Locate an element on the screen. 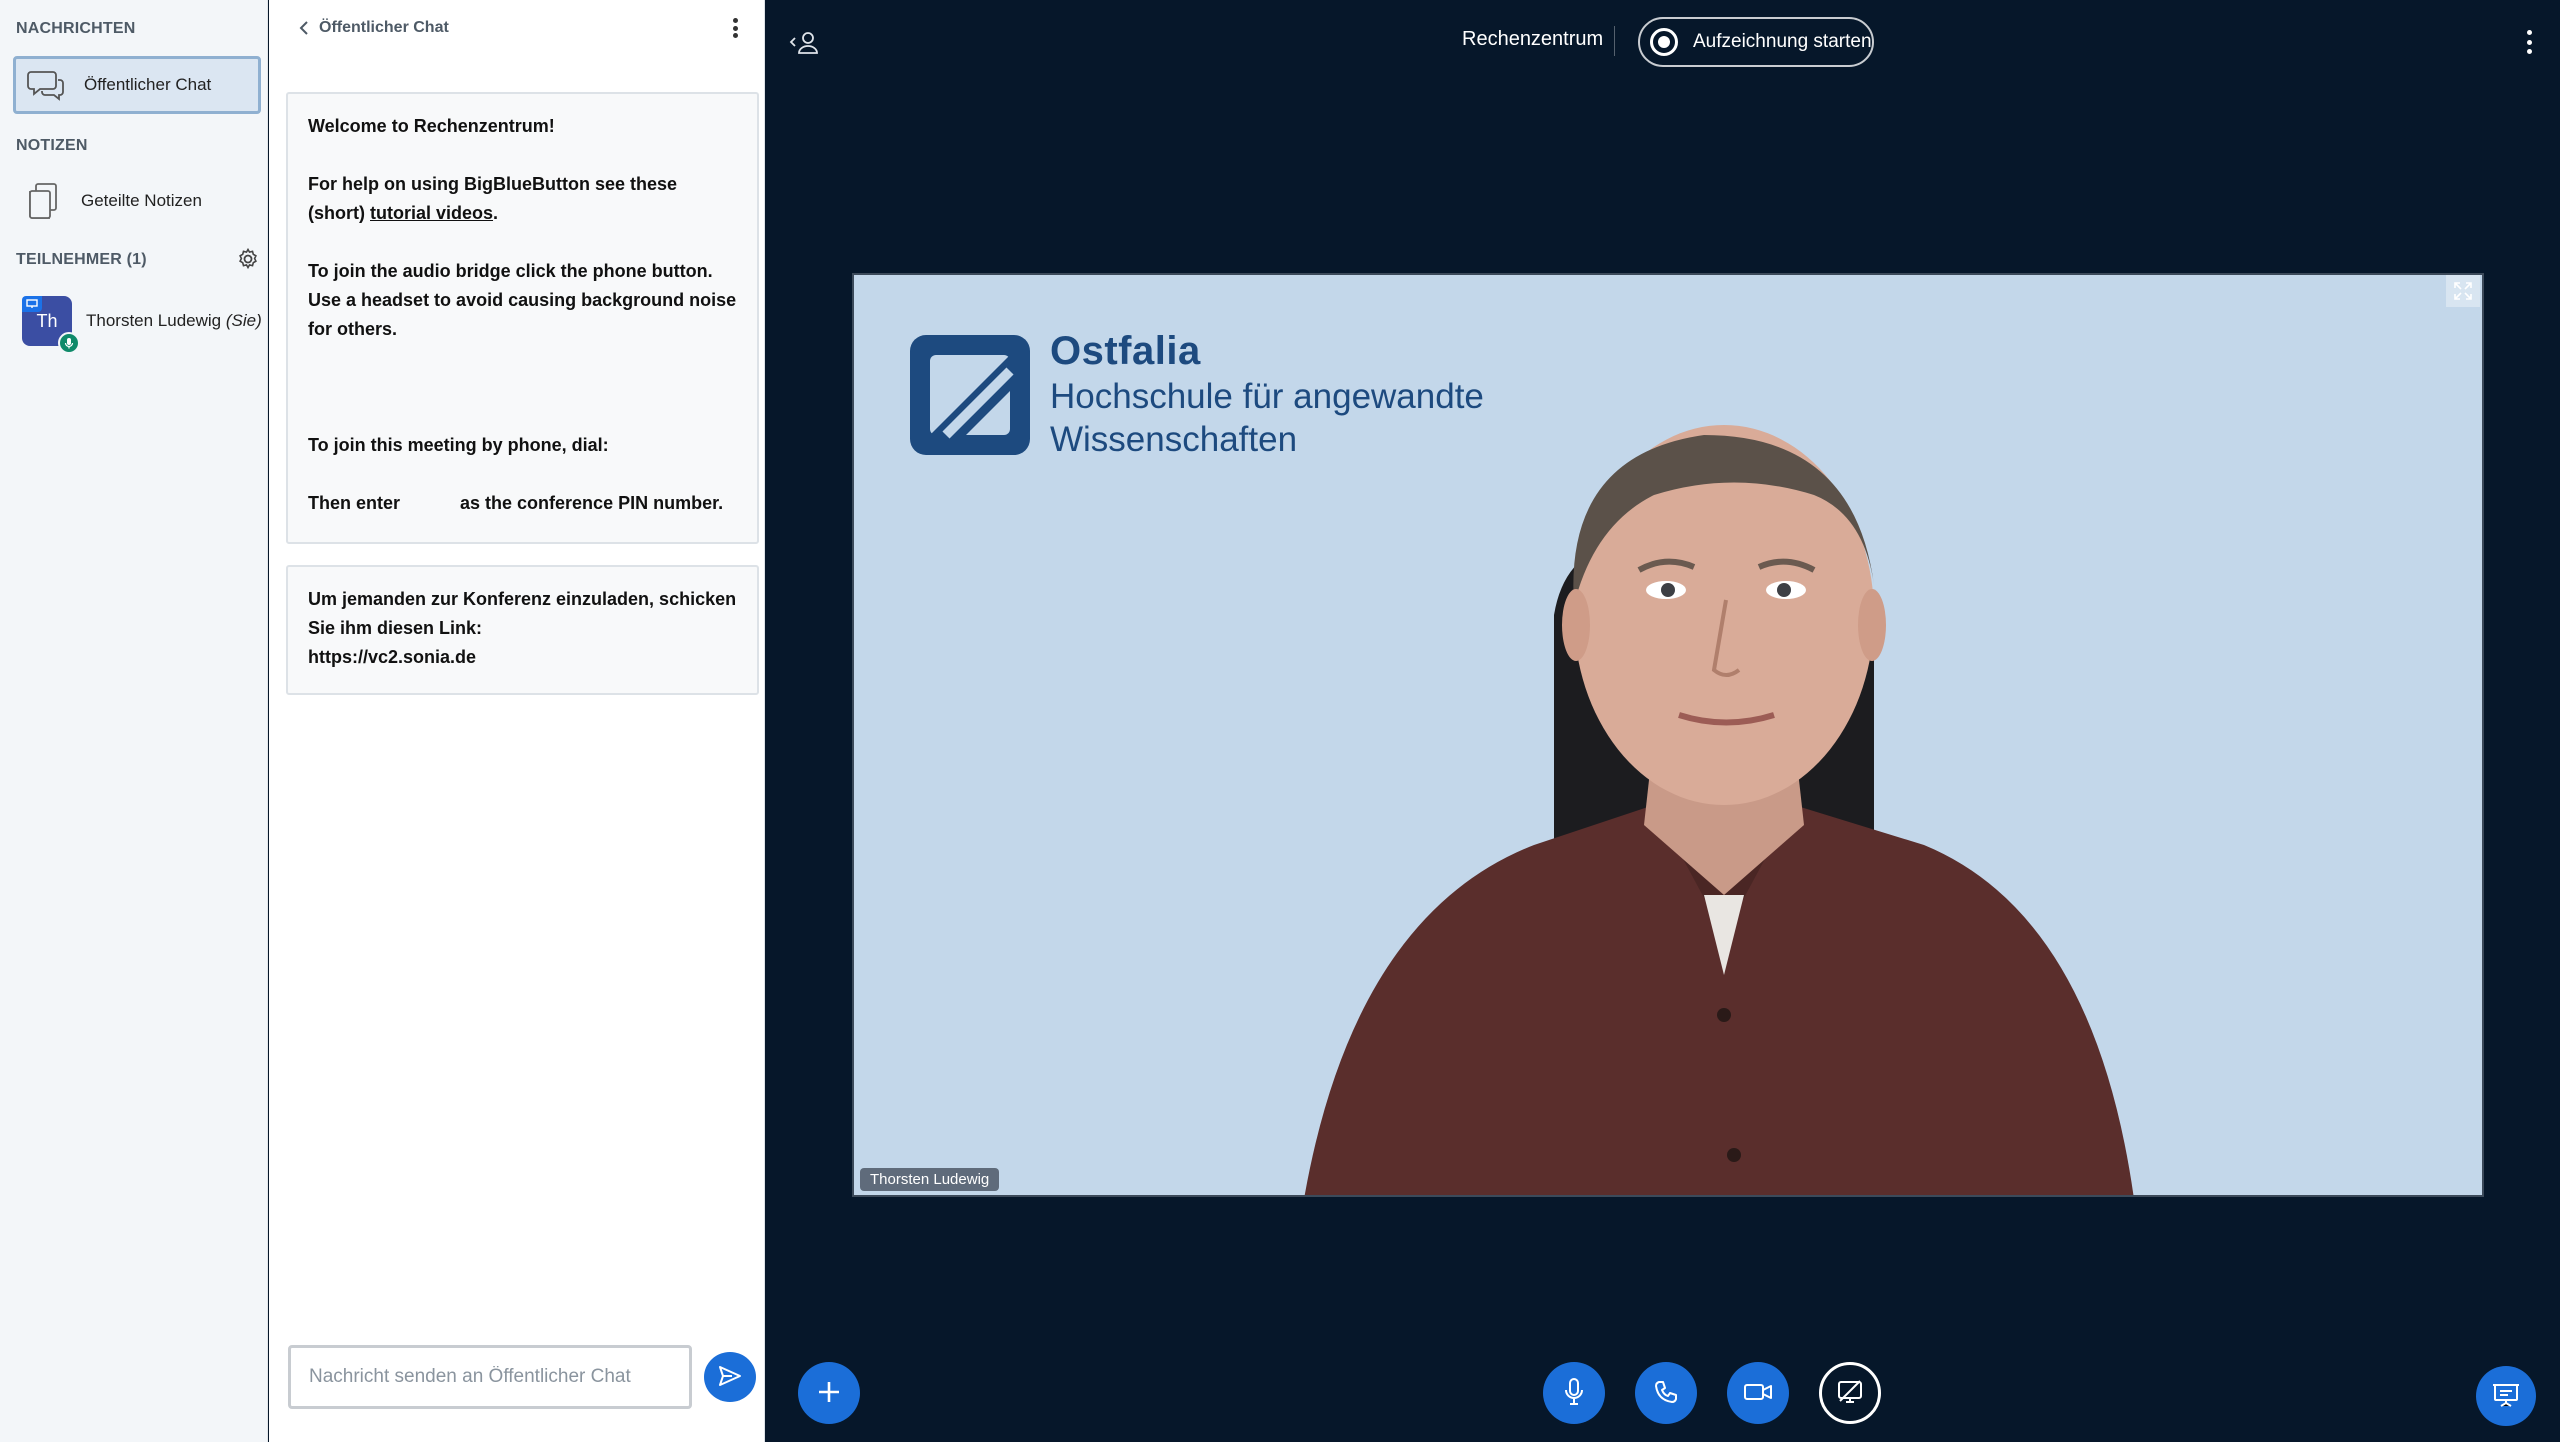 This screenshot has height=1442, width=2560. pin-prefix: Then enter is located at coordinates (354, 503).